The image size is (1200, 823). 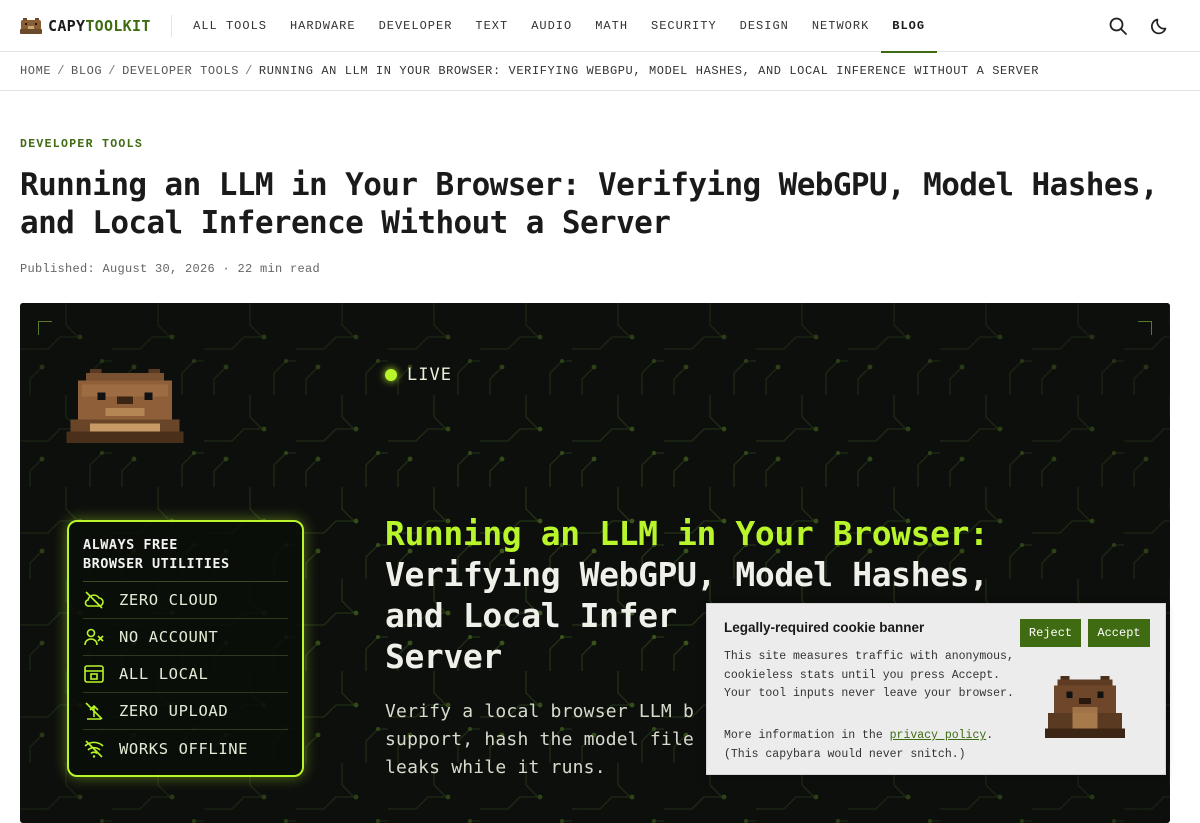 What do you see at coordinates (185, 711) in the screenshot?
I see `badge-item-zero-upload: ZERO UPLOAD` at bounding box center [185, 711].